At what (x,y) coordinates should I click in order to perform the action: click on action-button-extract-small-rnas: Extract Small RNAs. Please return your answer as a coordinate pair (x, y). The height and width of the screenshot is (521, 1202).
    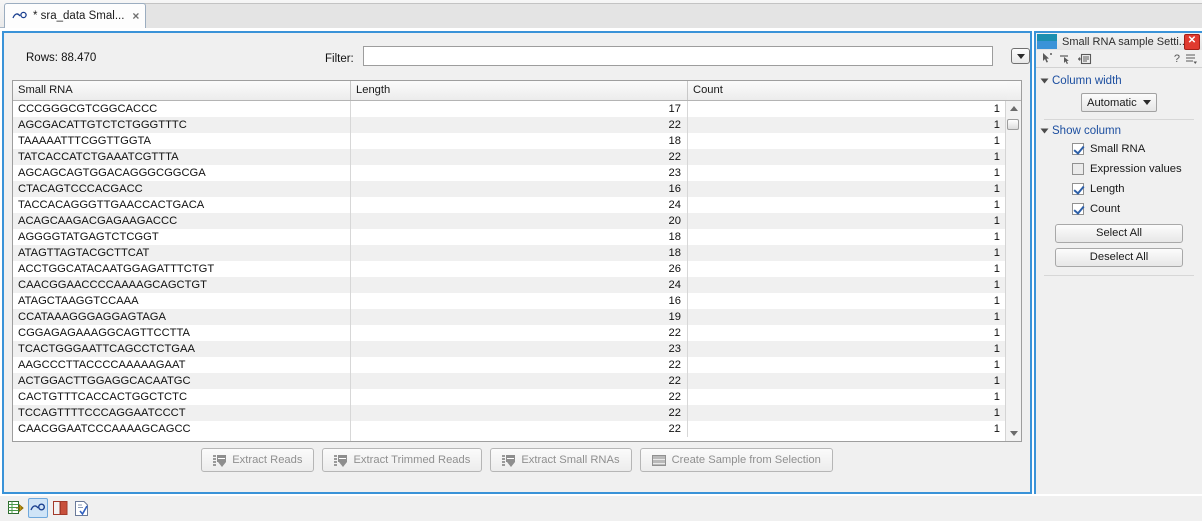
    Looking at the image, I should click on (561, 460).